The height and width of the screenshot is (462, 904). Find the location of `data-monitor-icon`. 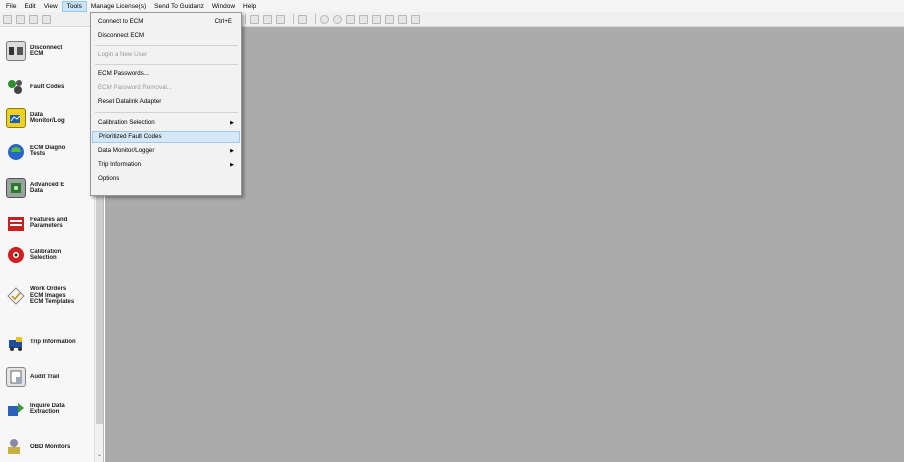

data-monitor-icon is located at coordinates (16, 118).